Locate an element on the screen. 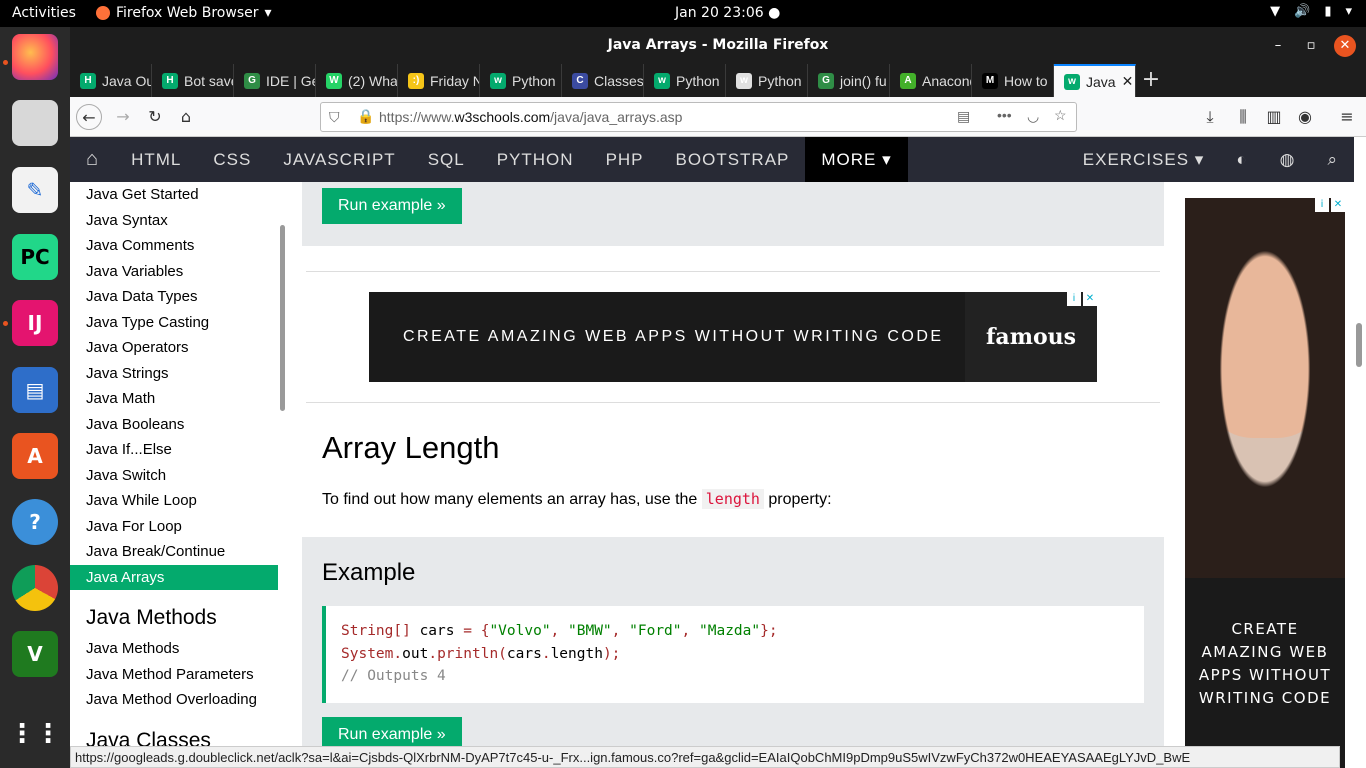 This screenshot has height=768, width=1366. page-scrollbar is located at coordinates (1359, 345).